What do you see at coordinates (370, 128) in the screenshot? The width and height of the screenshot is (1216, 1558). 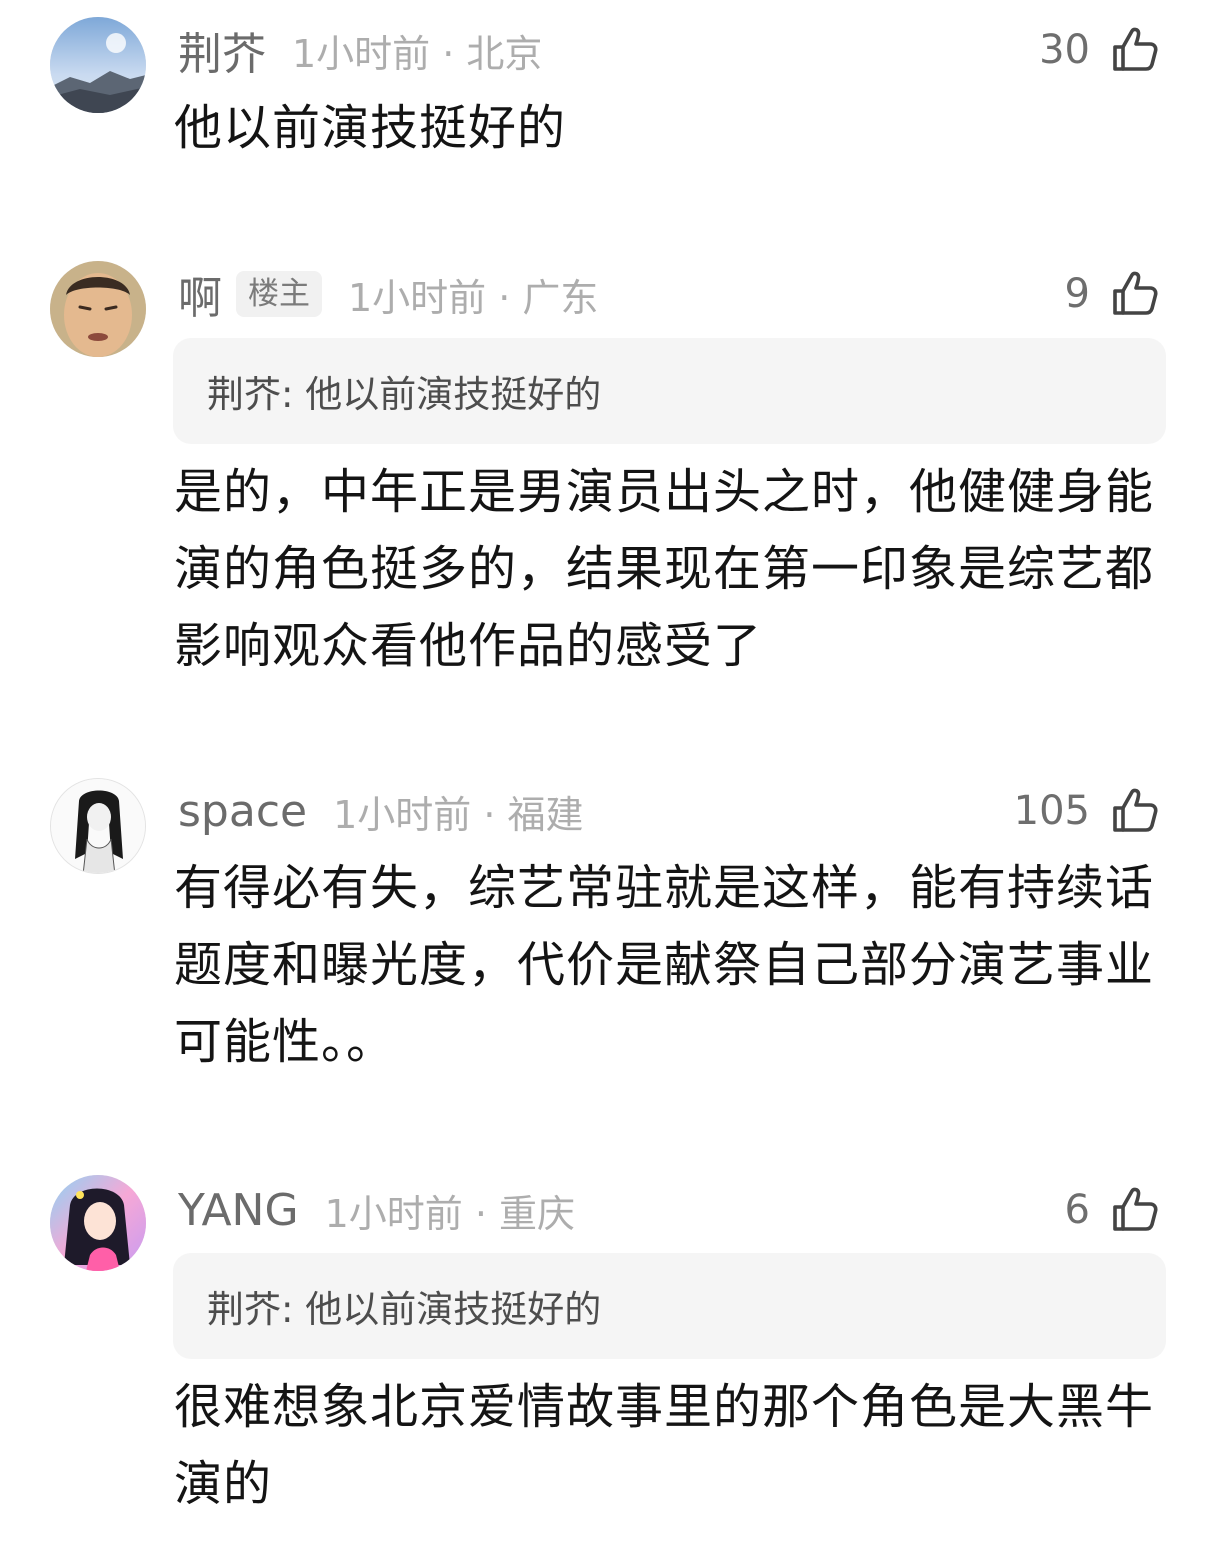 I see `comment-text: 他以前演技挺好的` at bounding box center [370, 128].